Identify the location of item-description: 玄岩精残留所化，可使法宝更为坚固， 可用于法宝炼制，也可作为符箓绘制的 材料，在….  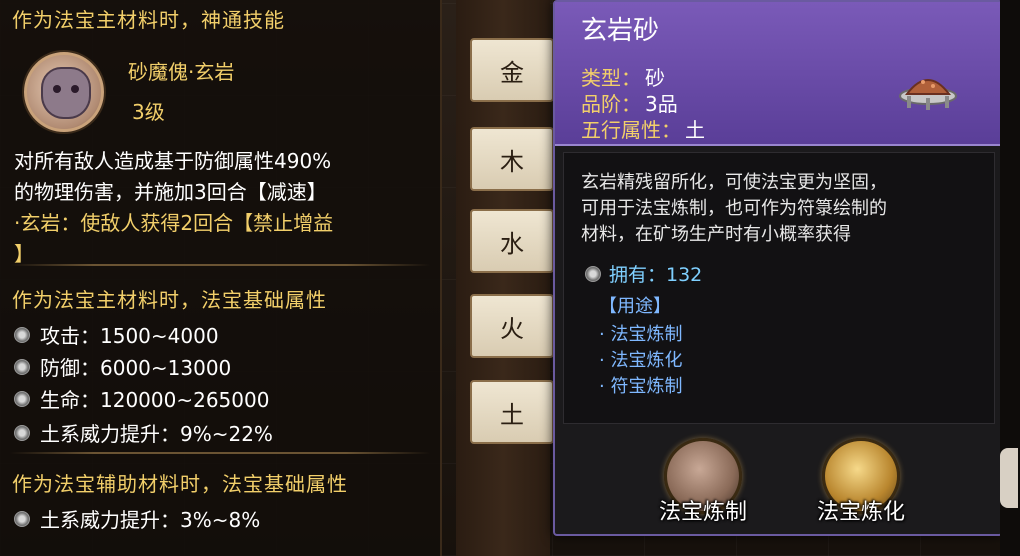
(734, 208).